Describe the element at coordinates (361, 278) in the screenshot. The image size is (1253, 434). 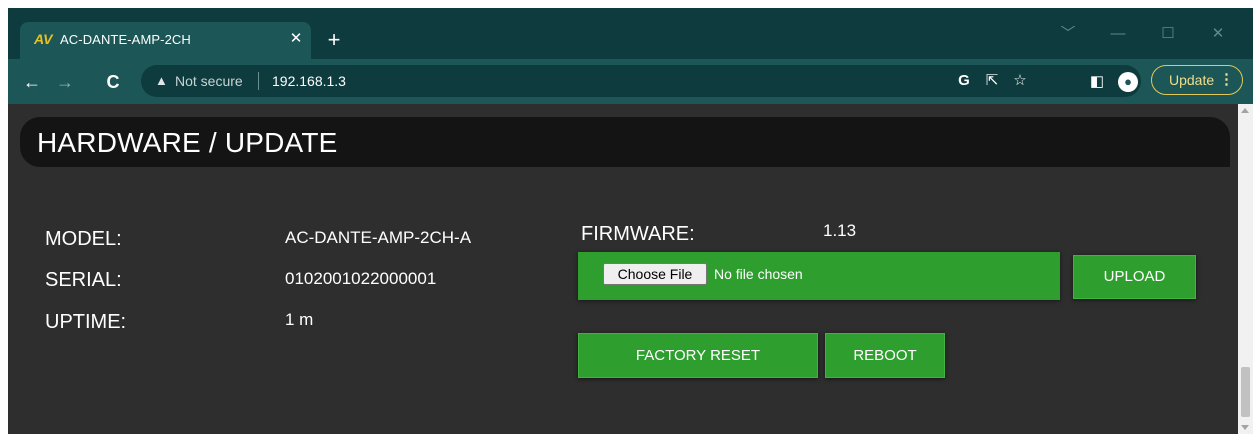
I see `serial-value: 0102001022000001` at that location.